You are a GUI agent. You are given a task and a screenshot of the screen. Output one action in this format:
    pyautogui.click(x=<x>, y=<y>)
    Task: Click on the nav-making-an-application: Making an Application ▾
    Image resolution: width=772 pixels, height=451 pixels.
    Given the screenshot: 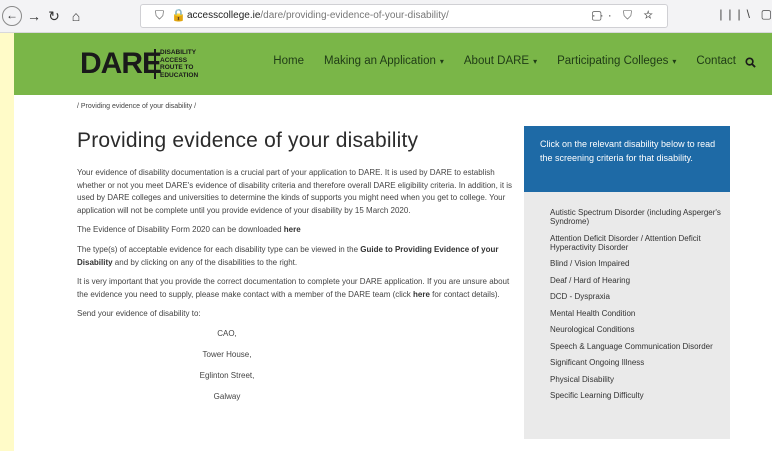 What is the action you would take?
    pyautogui.click(x=384, y=61)
    